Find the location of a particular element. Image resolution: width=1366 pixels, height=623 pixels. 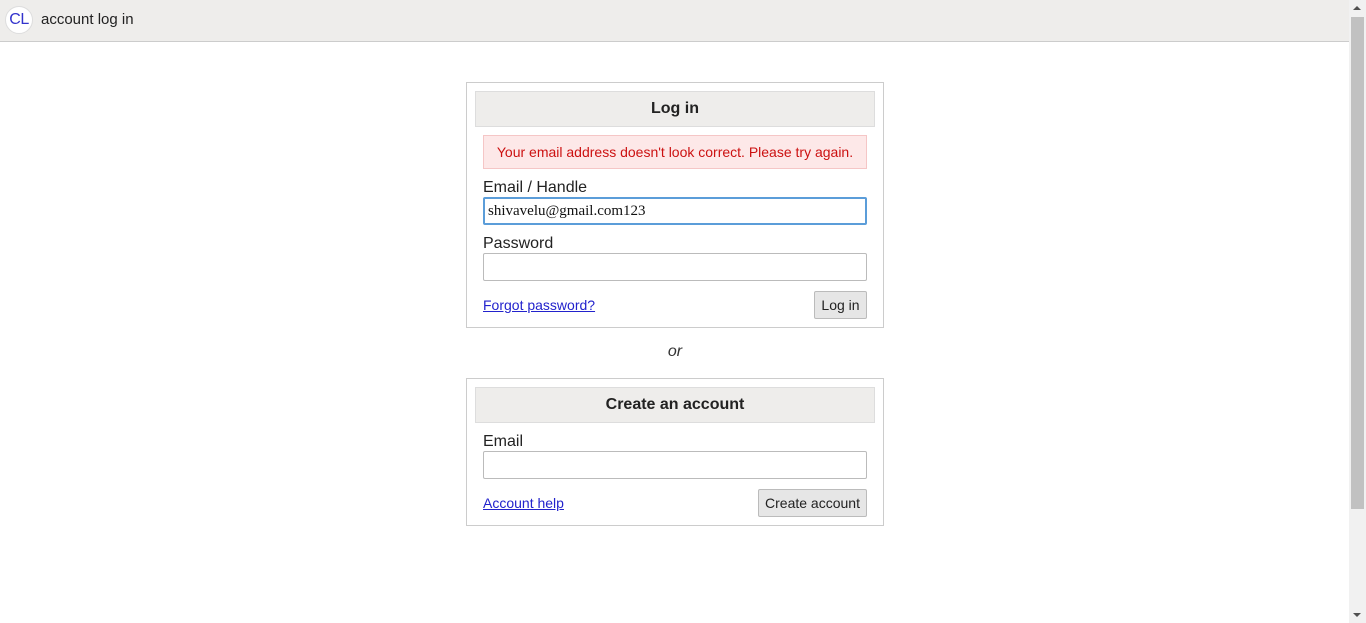

create-email-label: Email is located at coordinates (503, 441).